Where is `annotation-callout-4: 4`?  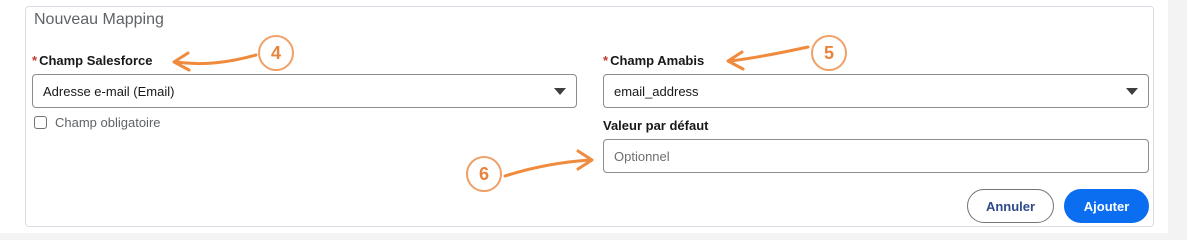 annotation-callout-4: 4 is located at coordinates (276, 53).